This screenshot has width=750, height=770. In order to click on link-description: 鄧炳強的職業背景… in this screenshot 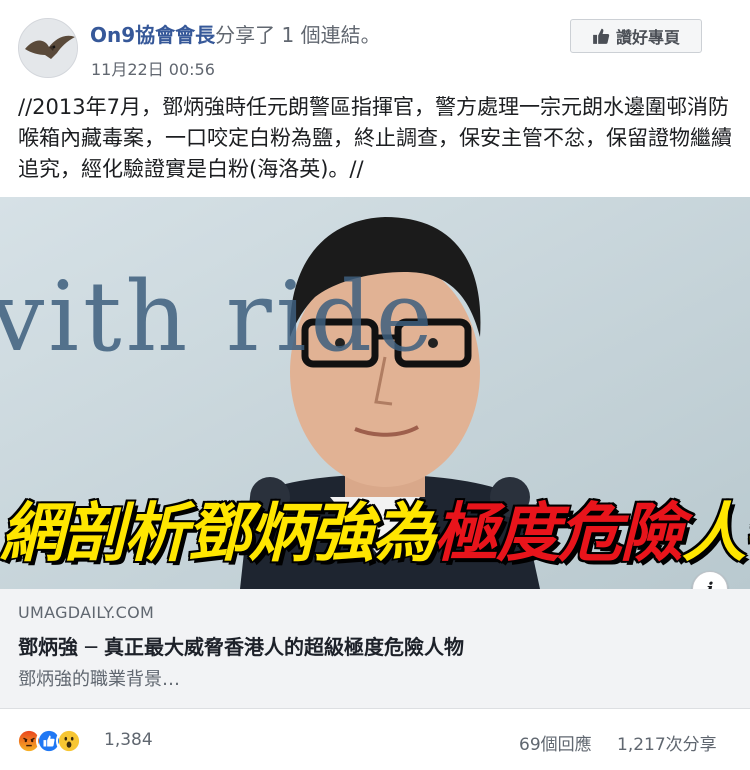, I will do `click(99, 679)`.